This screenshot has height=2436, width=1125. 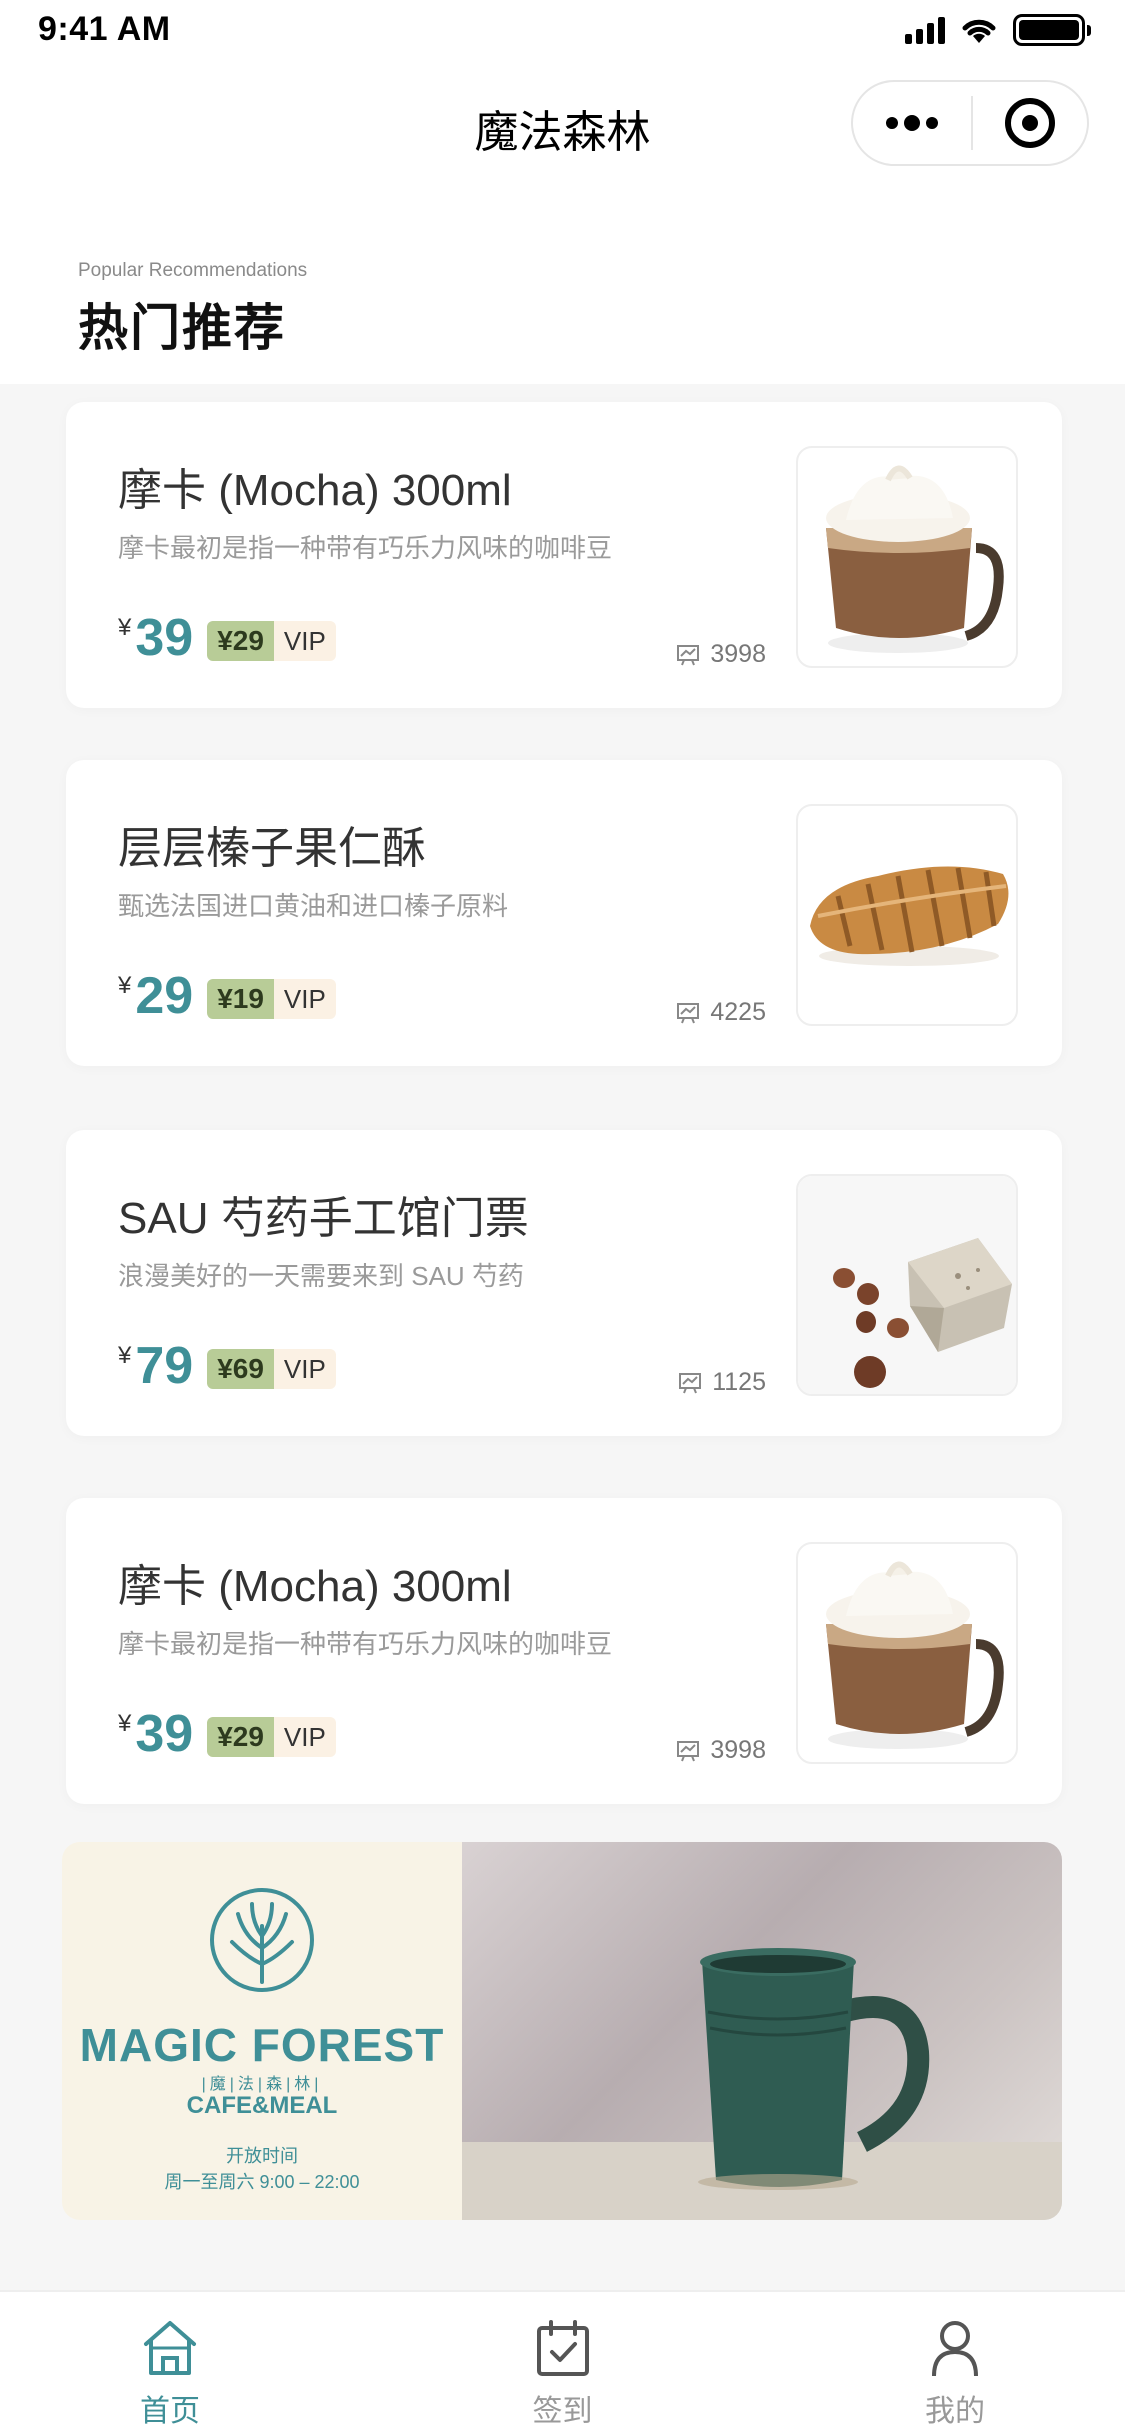 What do you see at coordinates (562, 33) in the screenshot?
I see `status-bar: 9:41 AM` at bounding box center [562, 33].